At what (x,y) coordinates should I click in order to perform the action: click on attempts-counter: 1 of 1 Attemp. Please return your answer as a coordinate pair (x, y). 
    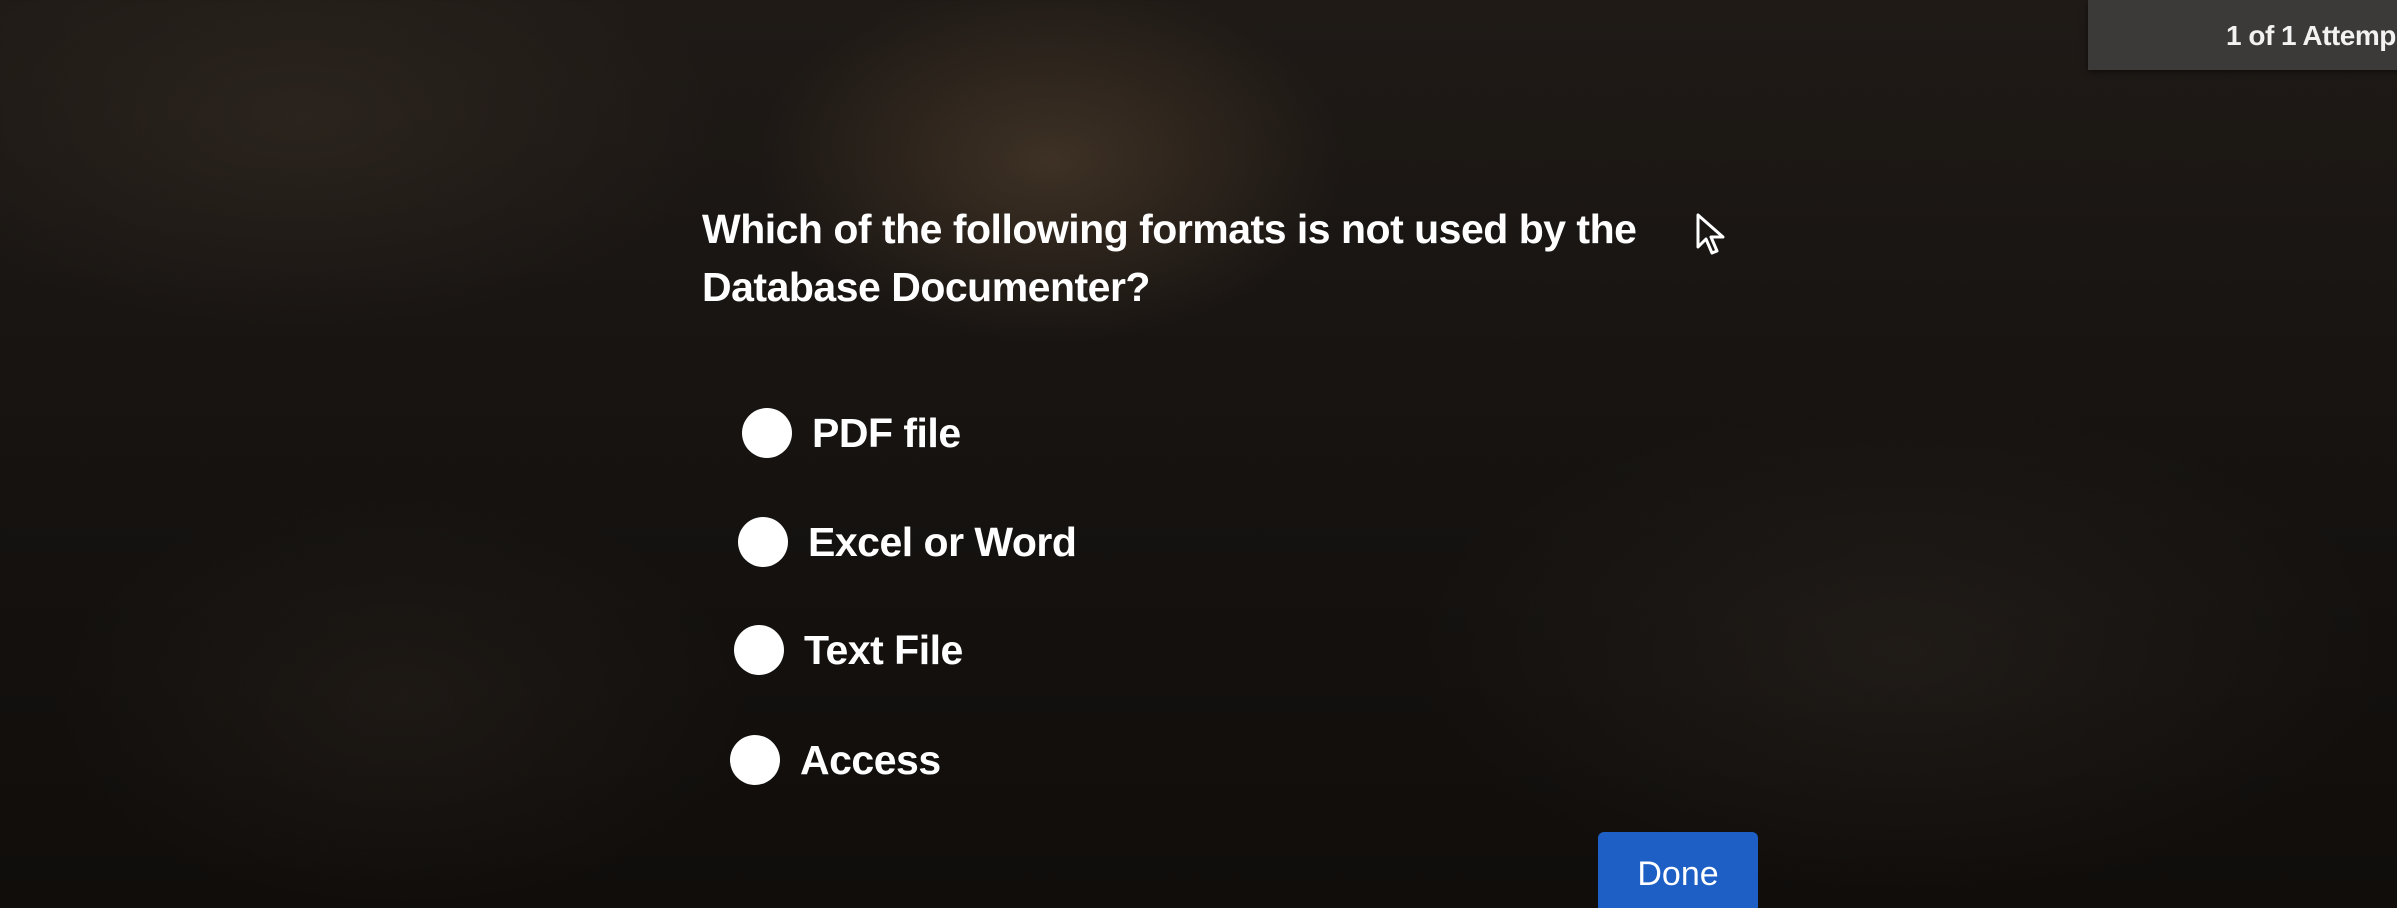
    Looking at the image, I should click on (2311, 35).